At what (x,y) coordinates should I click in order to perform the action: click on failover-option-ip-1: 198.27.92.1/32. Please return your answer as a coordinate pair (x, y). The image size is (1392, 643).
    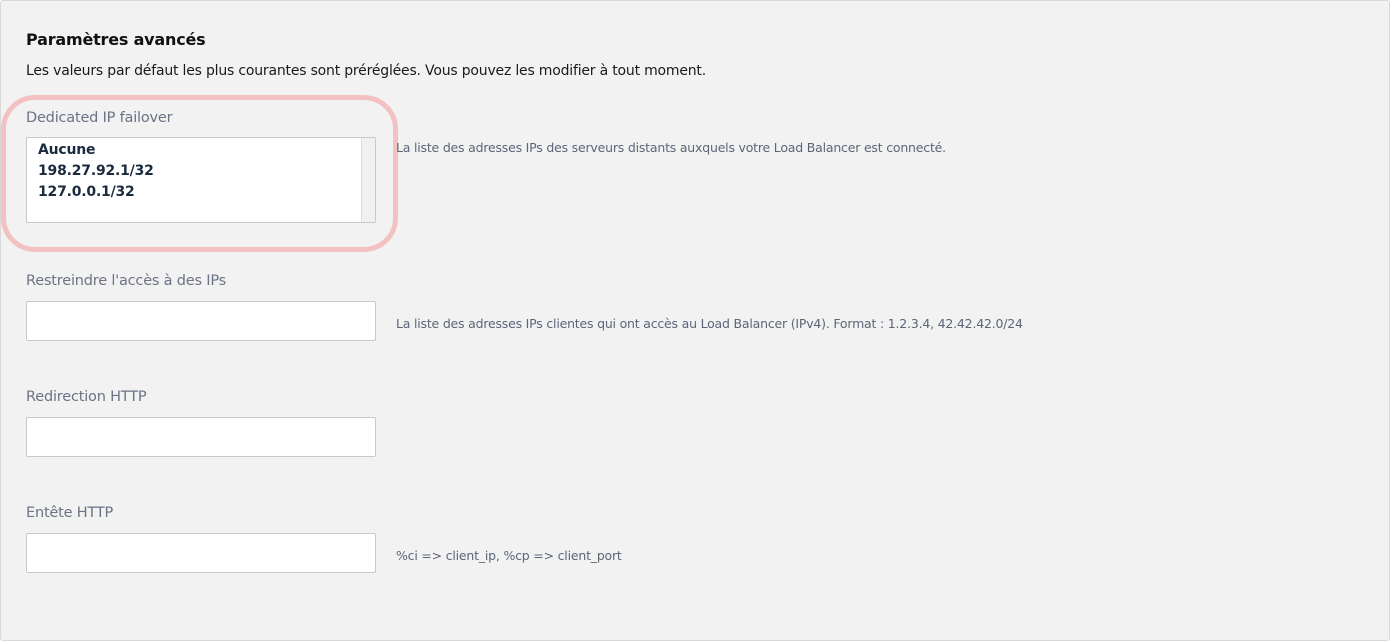
    Looking at the image, I should click on (197, 171).